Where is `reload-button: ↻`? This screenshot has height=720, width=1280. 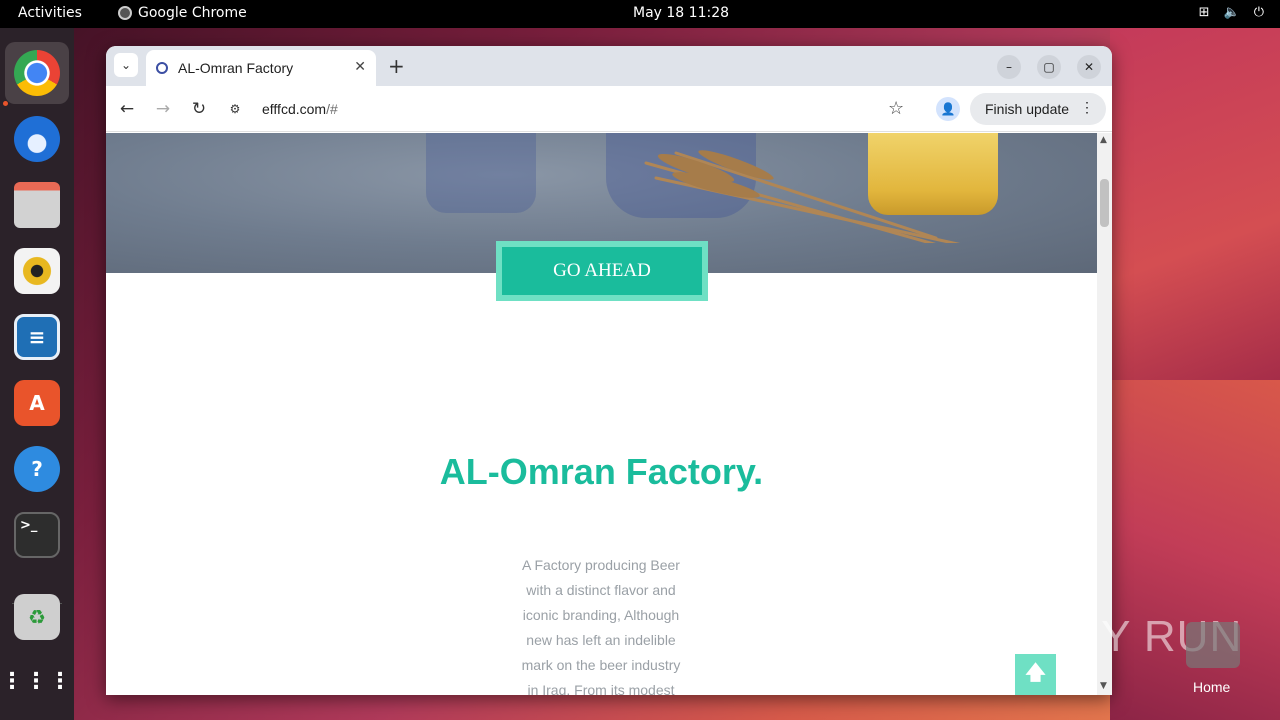 reload-button: ↻ is located at coordinates (199, 109).